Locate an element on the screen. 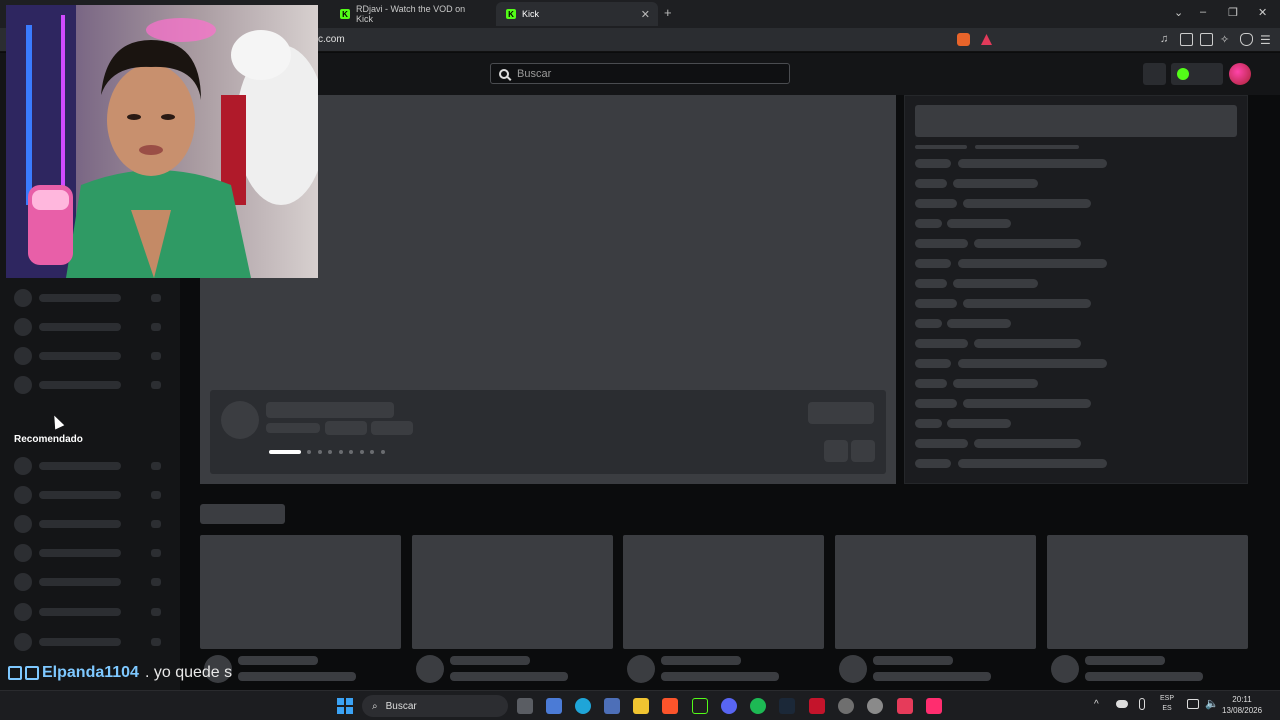 The image size is (1280, 720). tray-overflow-icon: ^ is located at coordinates (1096, 704).